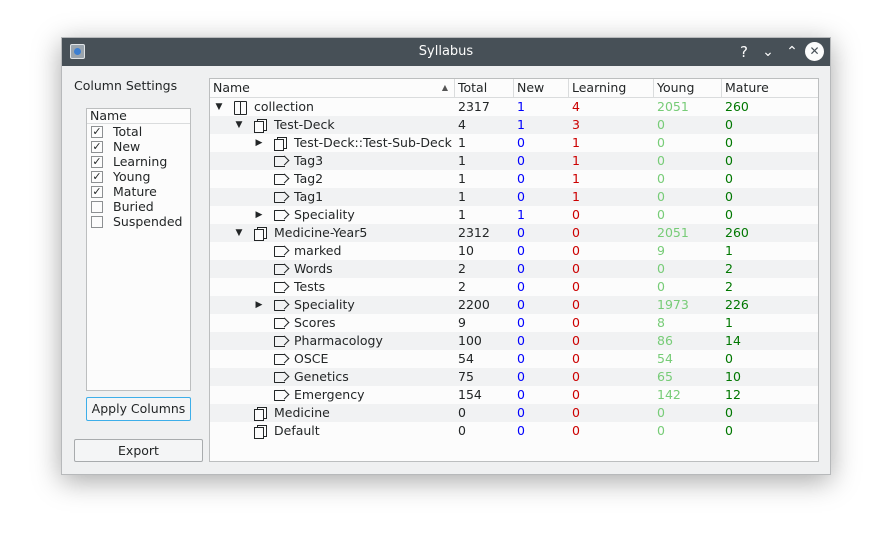 The height and width of the screenshot is (537, 892). I want to click on tree-row: ▼ collection 2317 1 4 2051 260, so click(514, 107).